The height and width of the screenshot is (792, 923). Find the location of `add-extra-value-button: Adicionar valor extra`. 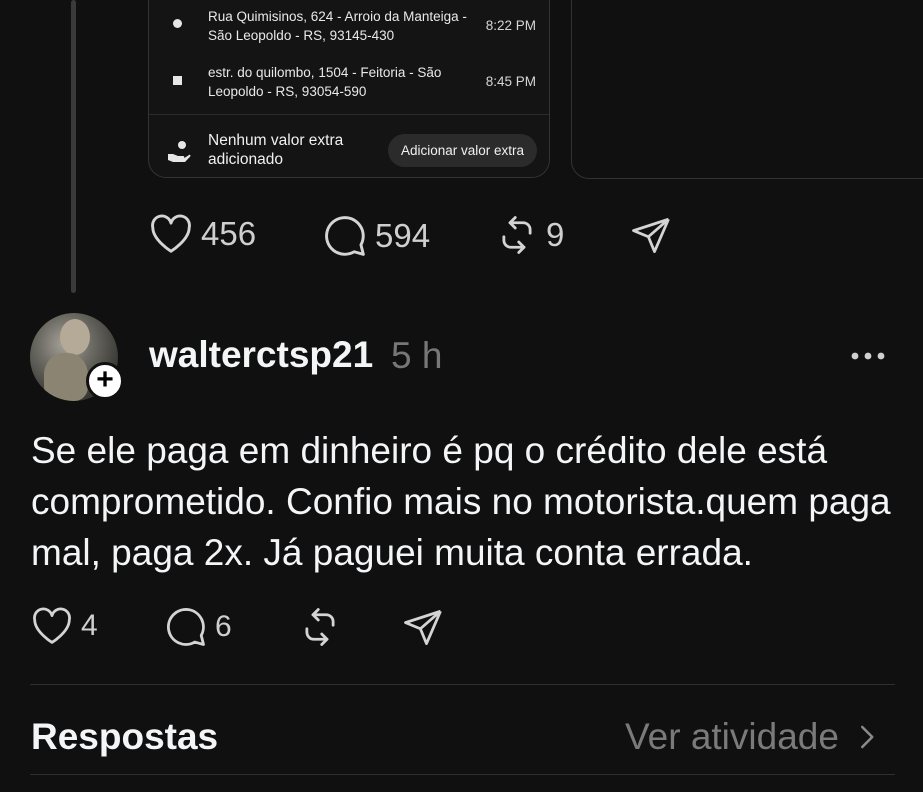

add-extra-value-button: Adicionar valor extra is located at coordinates (462, 150).